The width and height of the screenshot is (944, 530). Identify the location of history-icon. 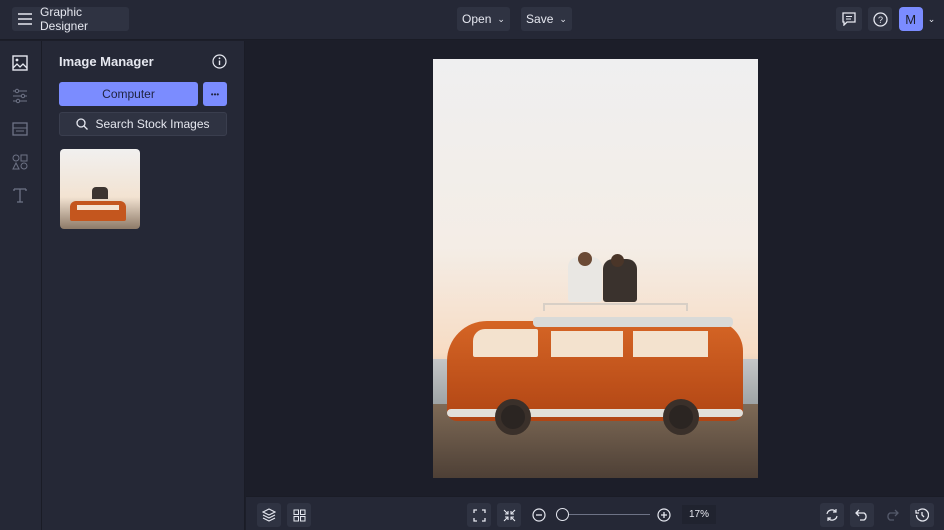
(922, 515).